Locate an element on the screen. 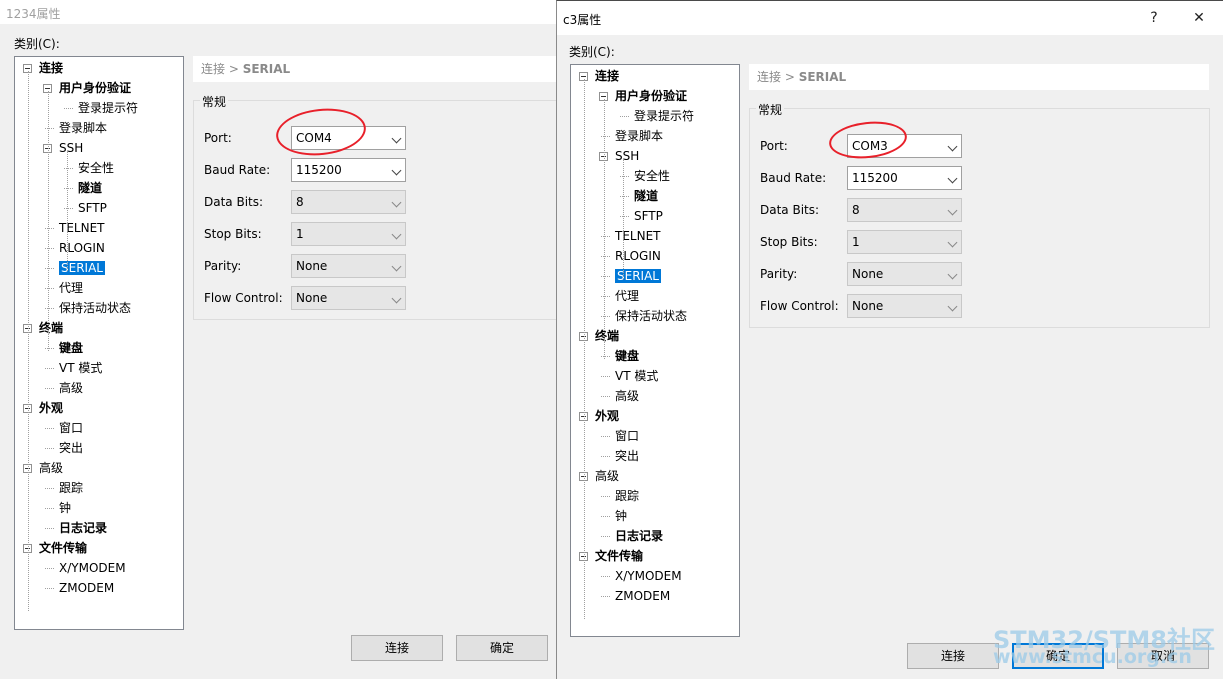 The image size is (1223, 679). title-bar: 1234属性 is located at coordinates (278, 12).